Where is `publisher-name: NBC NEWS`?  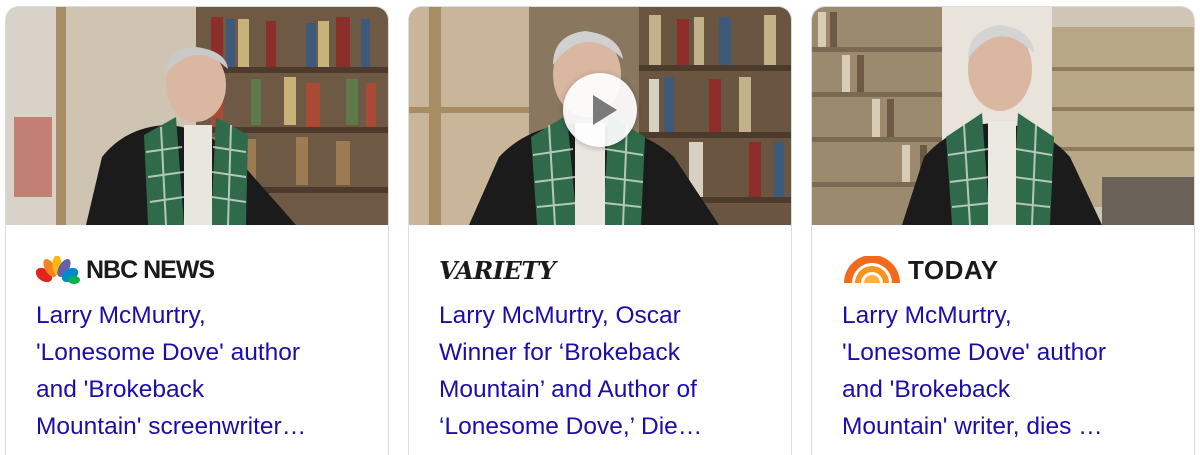 publisher-name: NBC NEWS is located at coordinates (150, 269).